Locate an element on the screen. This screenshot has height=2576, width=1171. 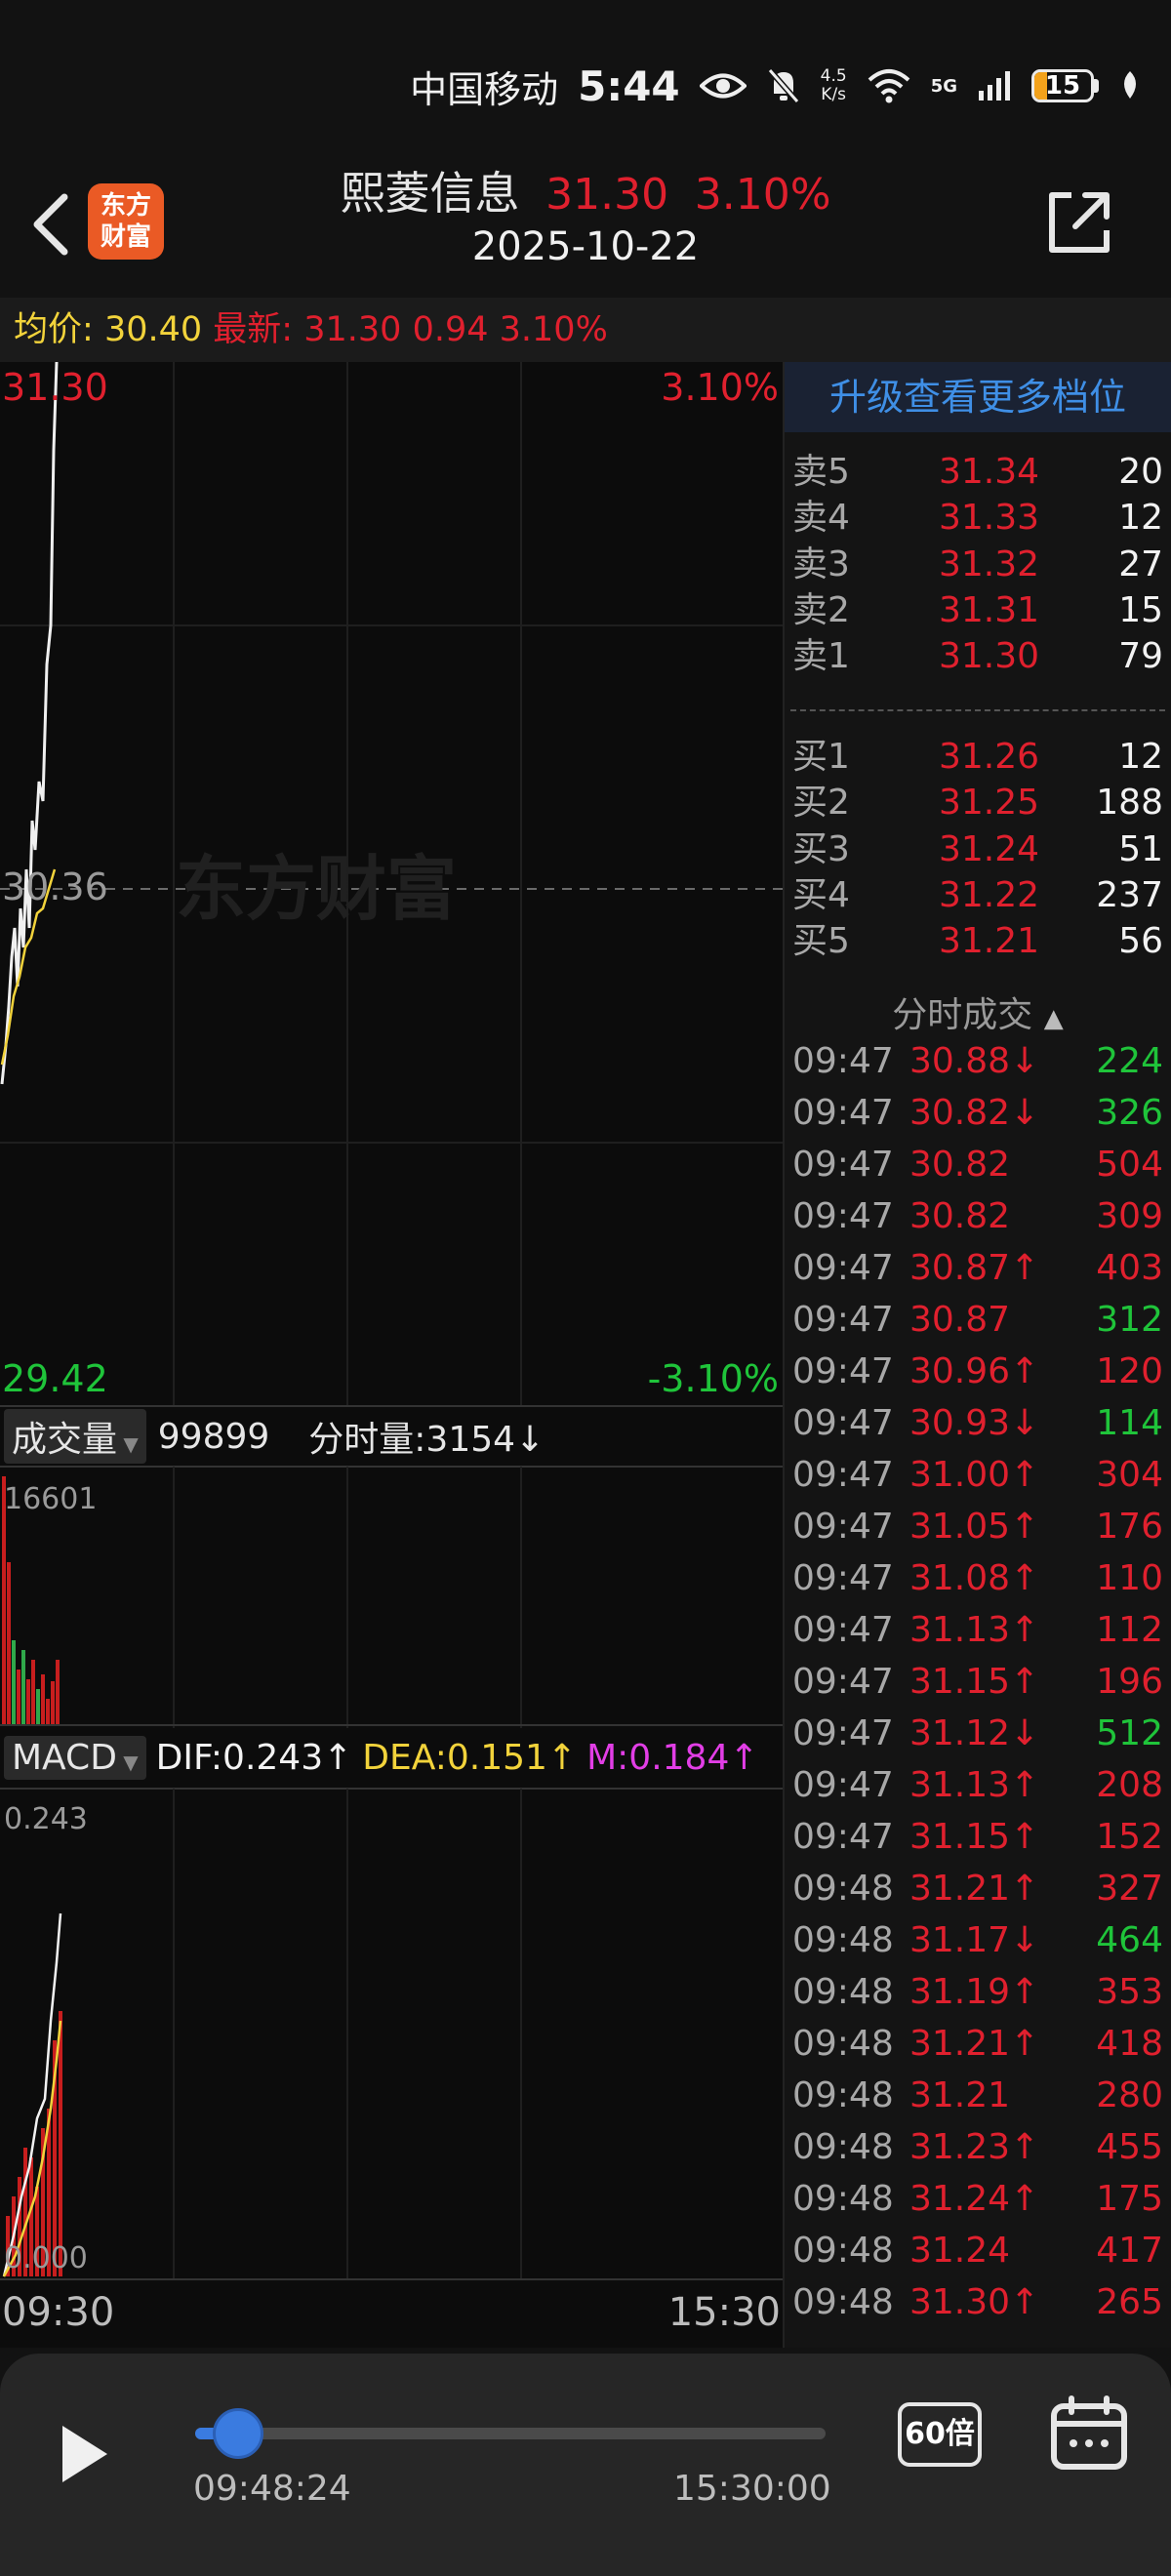
bid-row: 买3 31.24 51 is located at coordinates (978, 849).